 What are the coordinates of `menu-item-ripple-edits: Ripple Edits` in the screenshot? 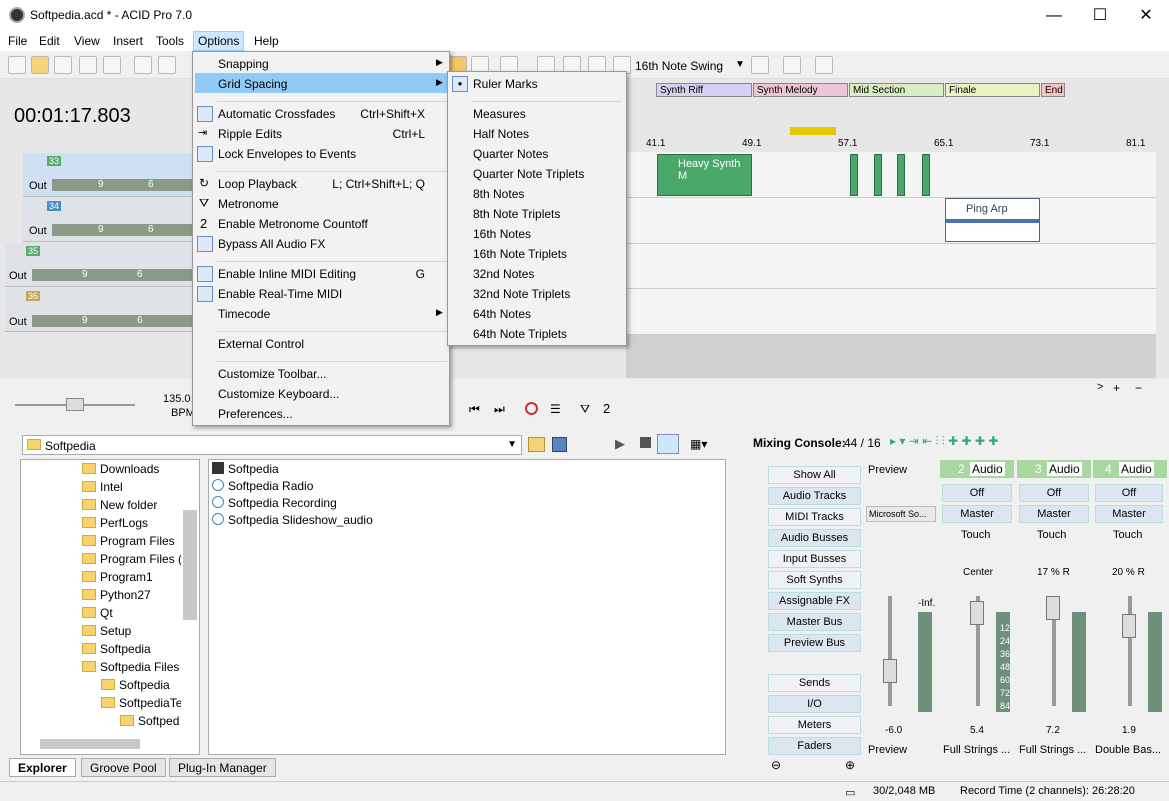 It's located at (250, 134).